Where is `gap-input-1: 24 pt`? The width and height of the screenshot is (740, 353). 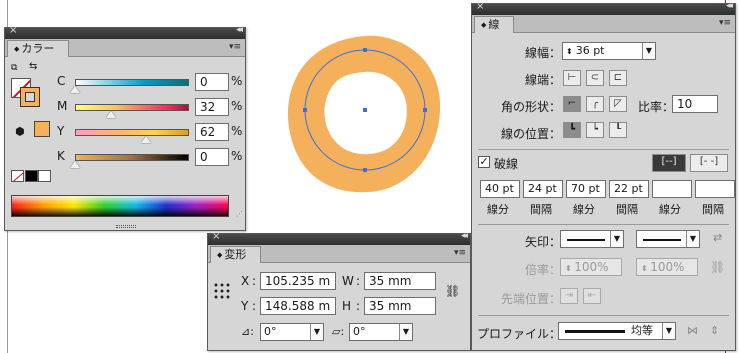 gap-input-1: 24 pt is located at coordinates (543, 189).